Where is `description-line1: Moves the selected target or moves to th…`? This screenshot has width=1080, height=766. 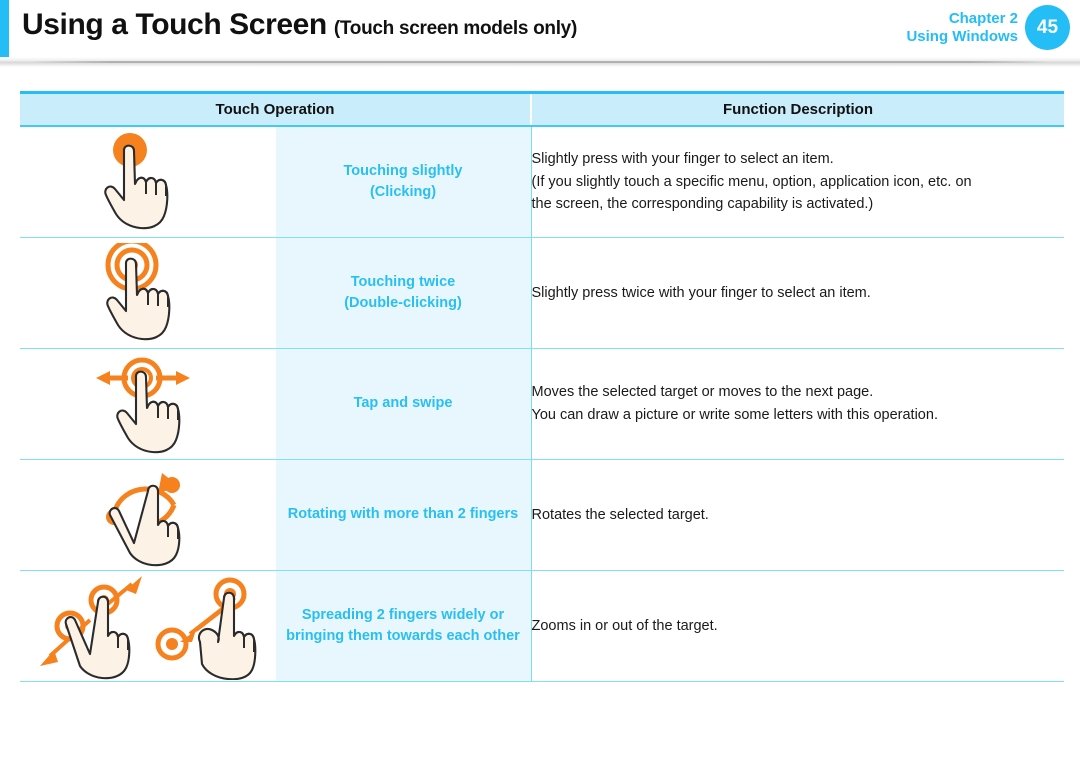
description-line1: Moves the selected target or moves to th… is located at coordinates (702, 392).